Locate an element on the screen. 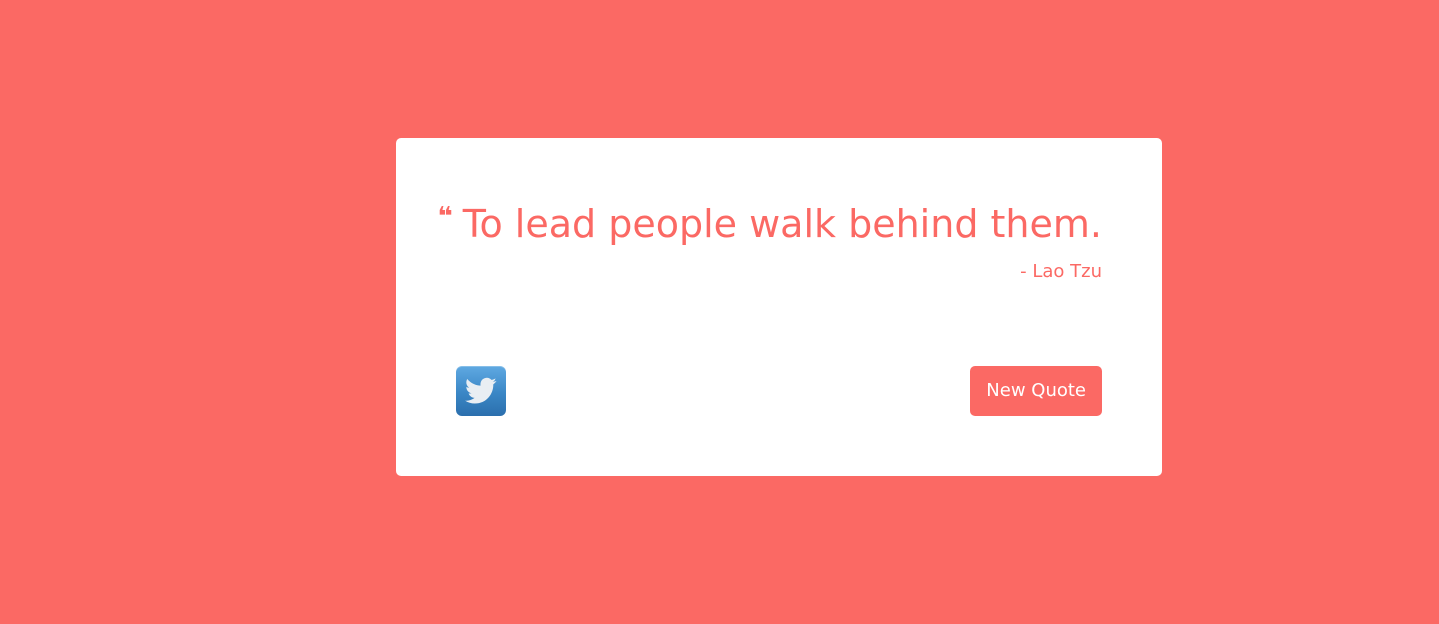 This screenshot has width=1439, height=624. quote-text: ❝ To lead people walk behind them. is located at coordinates (769, 224).